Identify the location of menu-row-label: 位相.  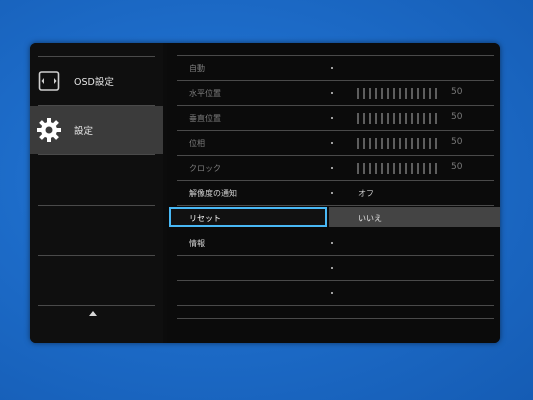
(197, 143).